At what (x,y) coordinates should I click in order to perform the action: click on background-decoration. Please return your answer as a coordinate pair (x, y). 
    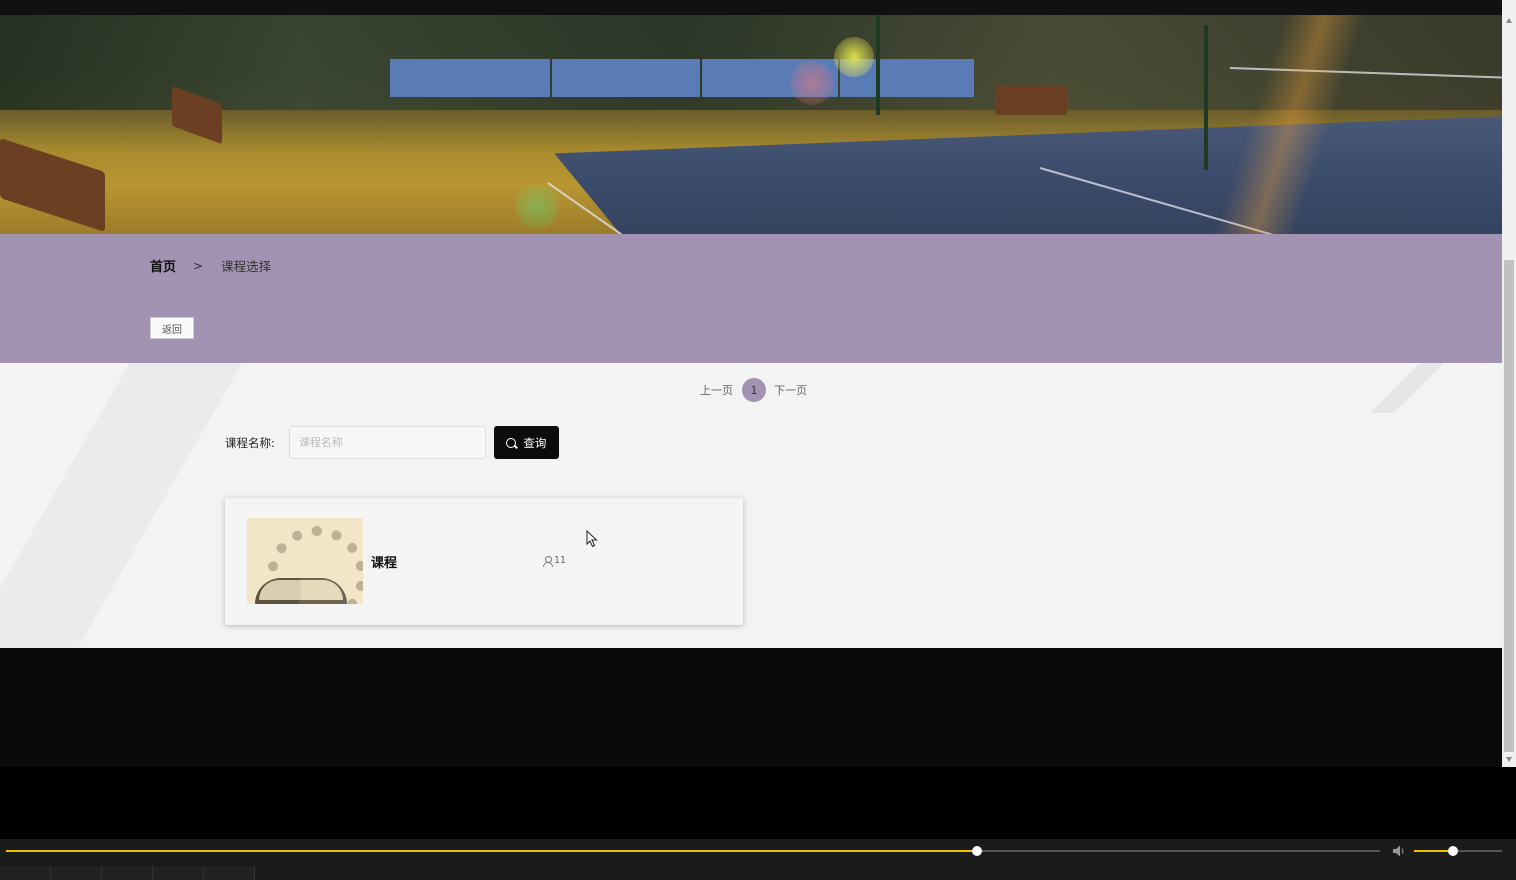
    Looking at the image, I should click on (1407, 388).